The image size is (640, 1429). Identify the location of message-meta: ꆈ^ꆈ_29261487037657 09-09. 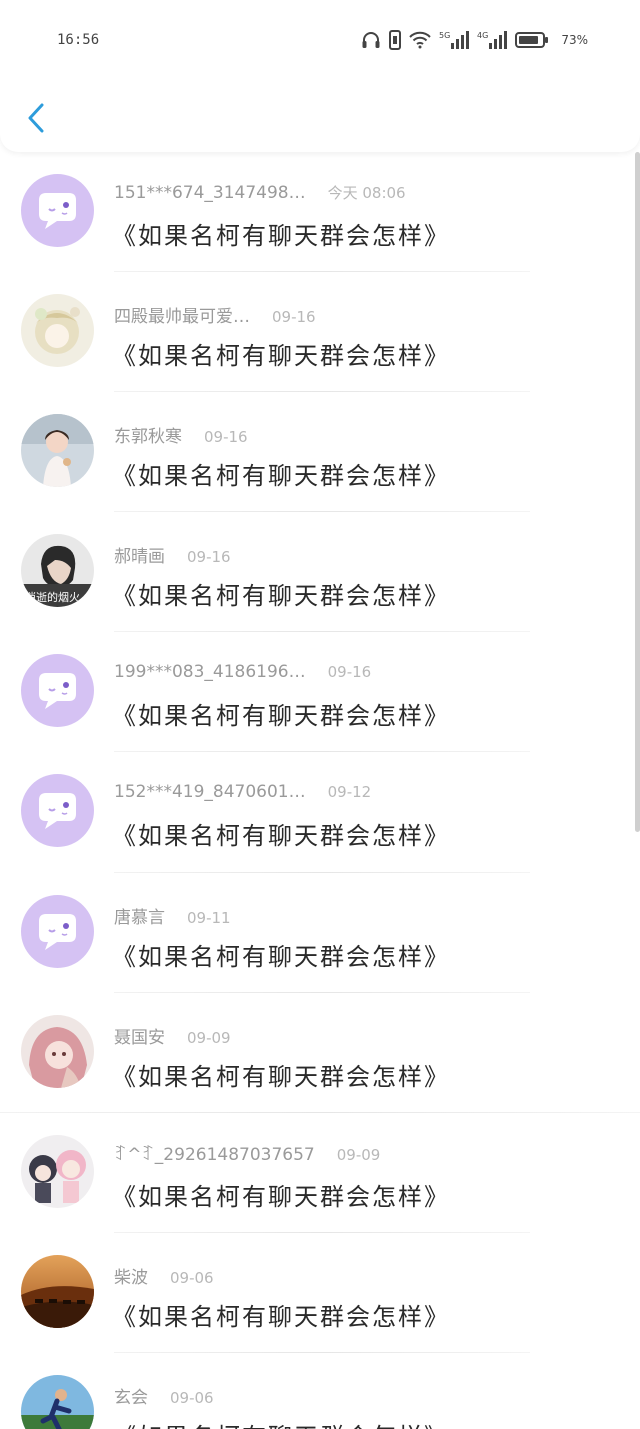
(247, 1154).